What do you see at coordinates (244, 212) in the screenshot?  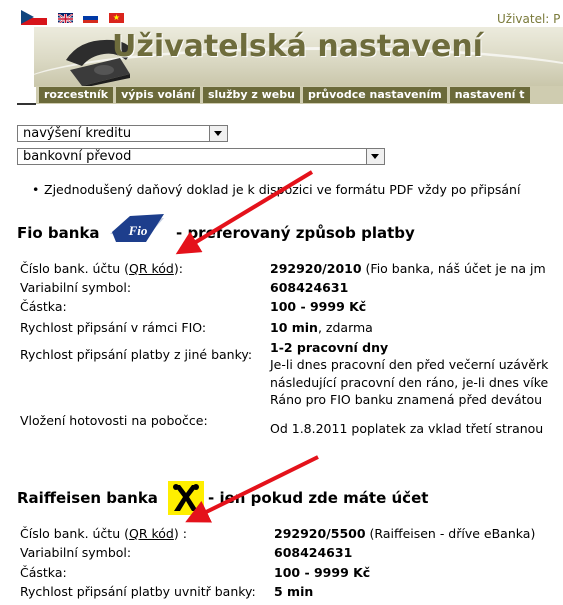 I see `red-arrow-fio` at bounding box center [244, 212].